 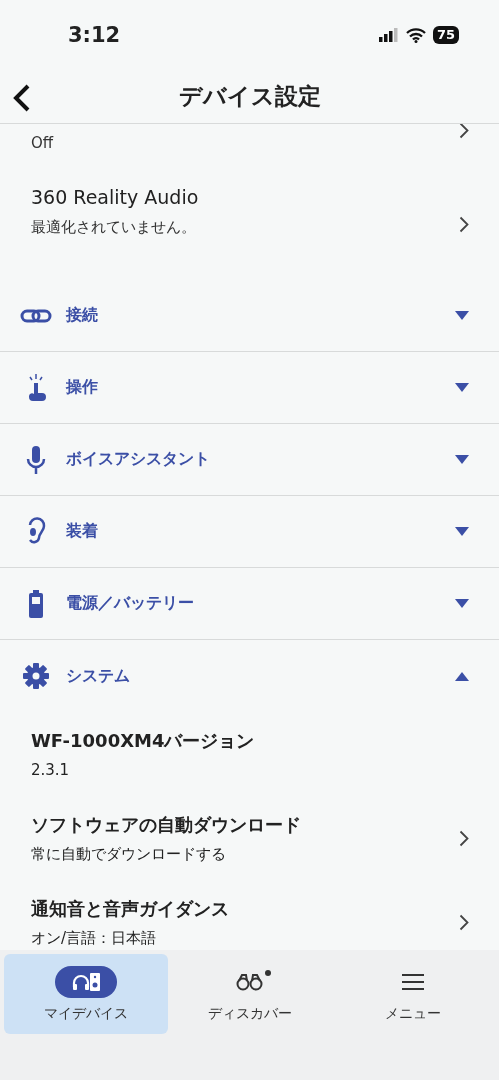 I want to click on wifi-icon, so click(x=415, y=35).